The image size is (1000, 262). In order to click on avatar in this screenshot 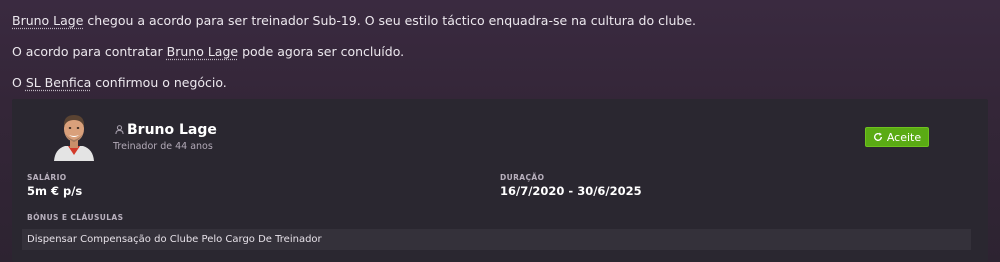, I will do `click(74, 135)`.